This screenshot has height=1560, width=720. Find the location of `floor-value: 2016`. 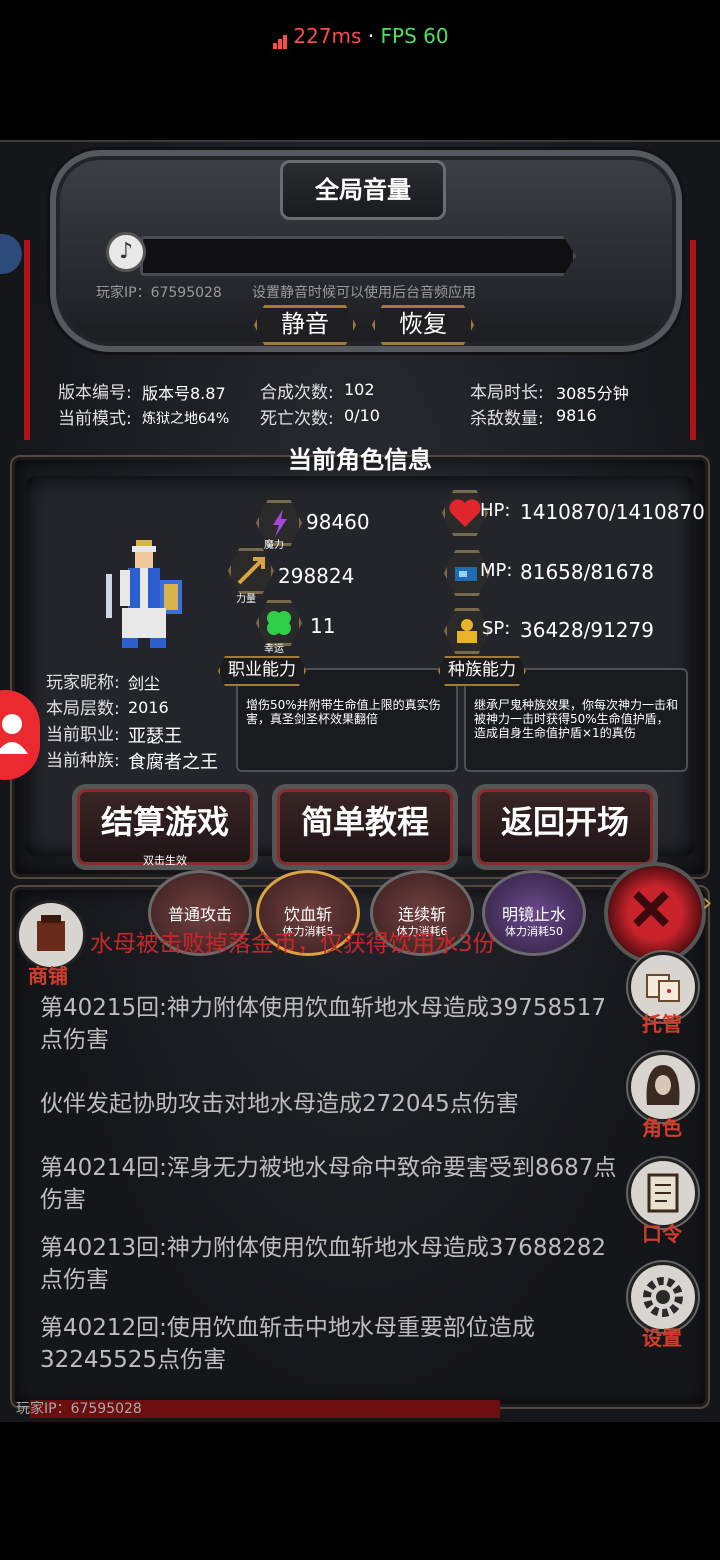

floor-value: 2016 is located at coordinates (148, 707).